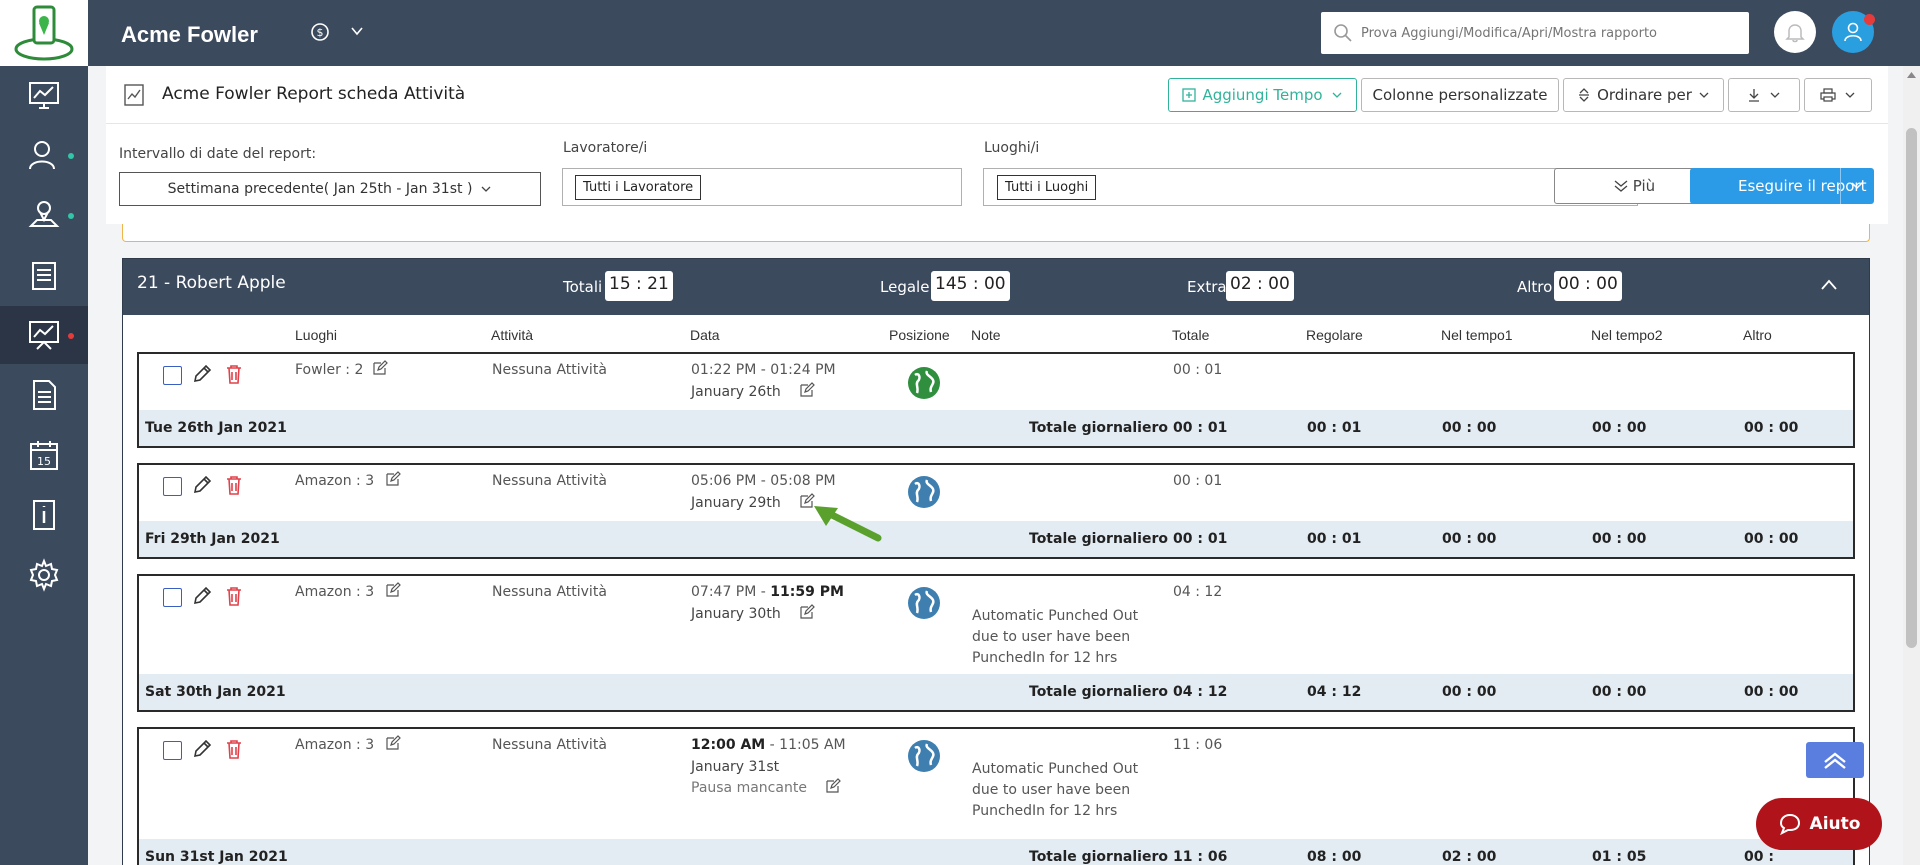  I want to click on notification-dot, so click(1869, 19).